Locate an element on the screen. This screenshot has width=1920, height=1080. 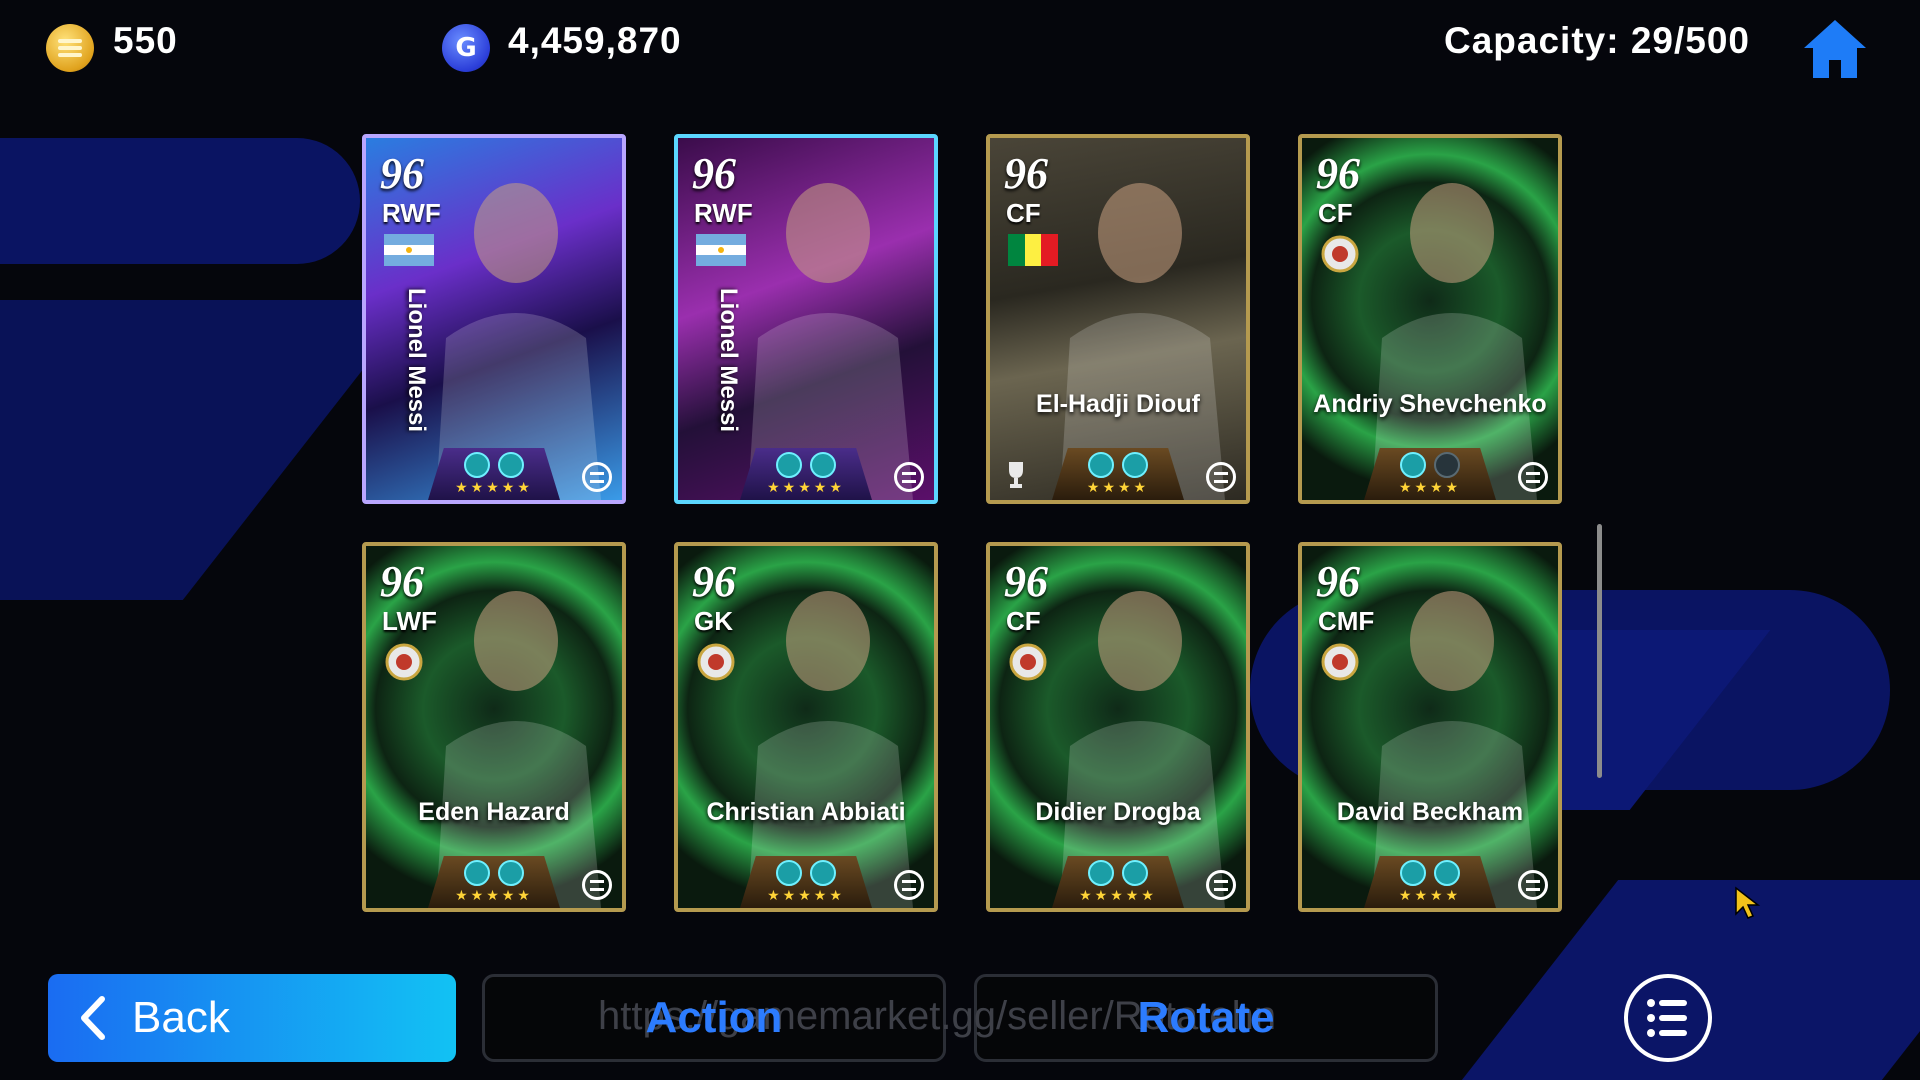
player-name: Andriy Shevchenko is located at coordinates (1430, 404).